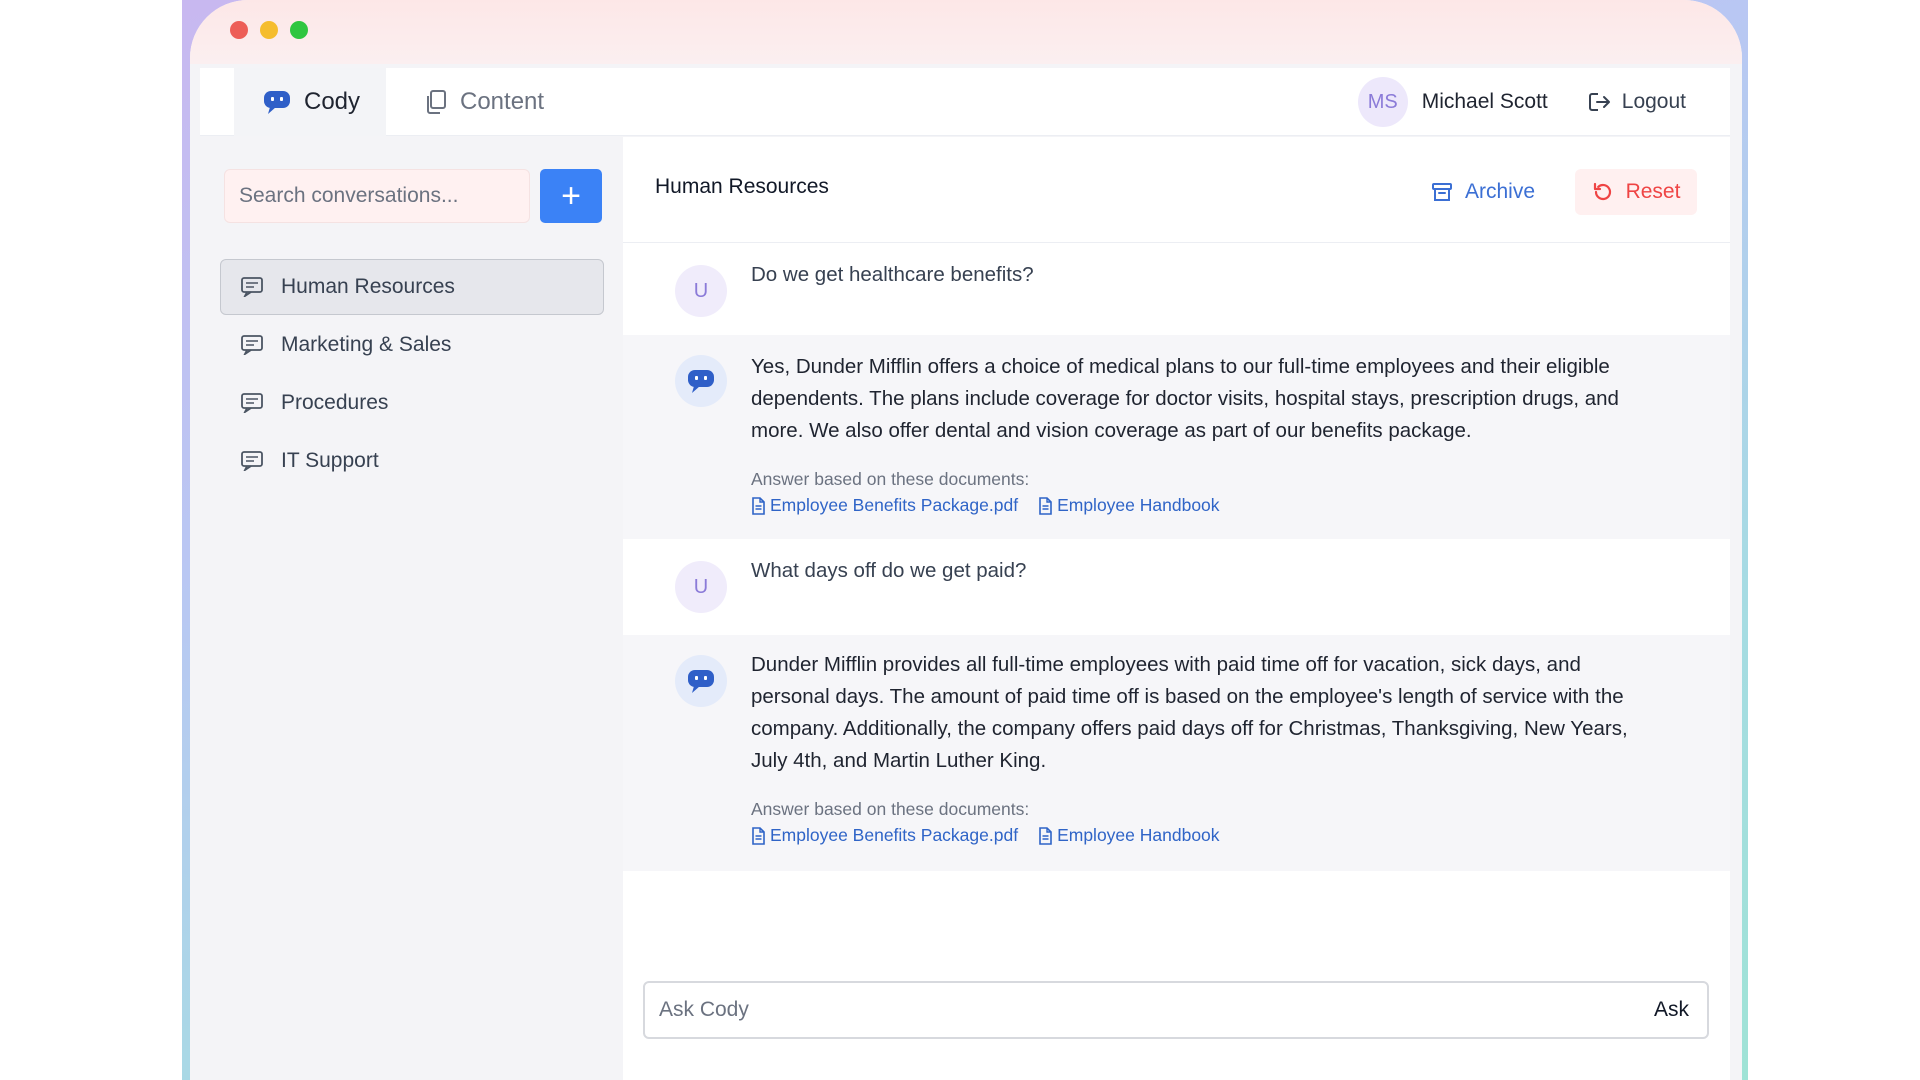 The width and height of the screenshot is (1920, 1080). Describe the element at coordinates (965, 102) in the screenshot. I see `top-navigation: Cody Content MS Michael Scott Logout` at that location.